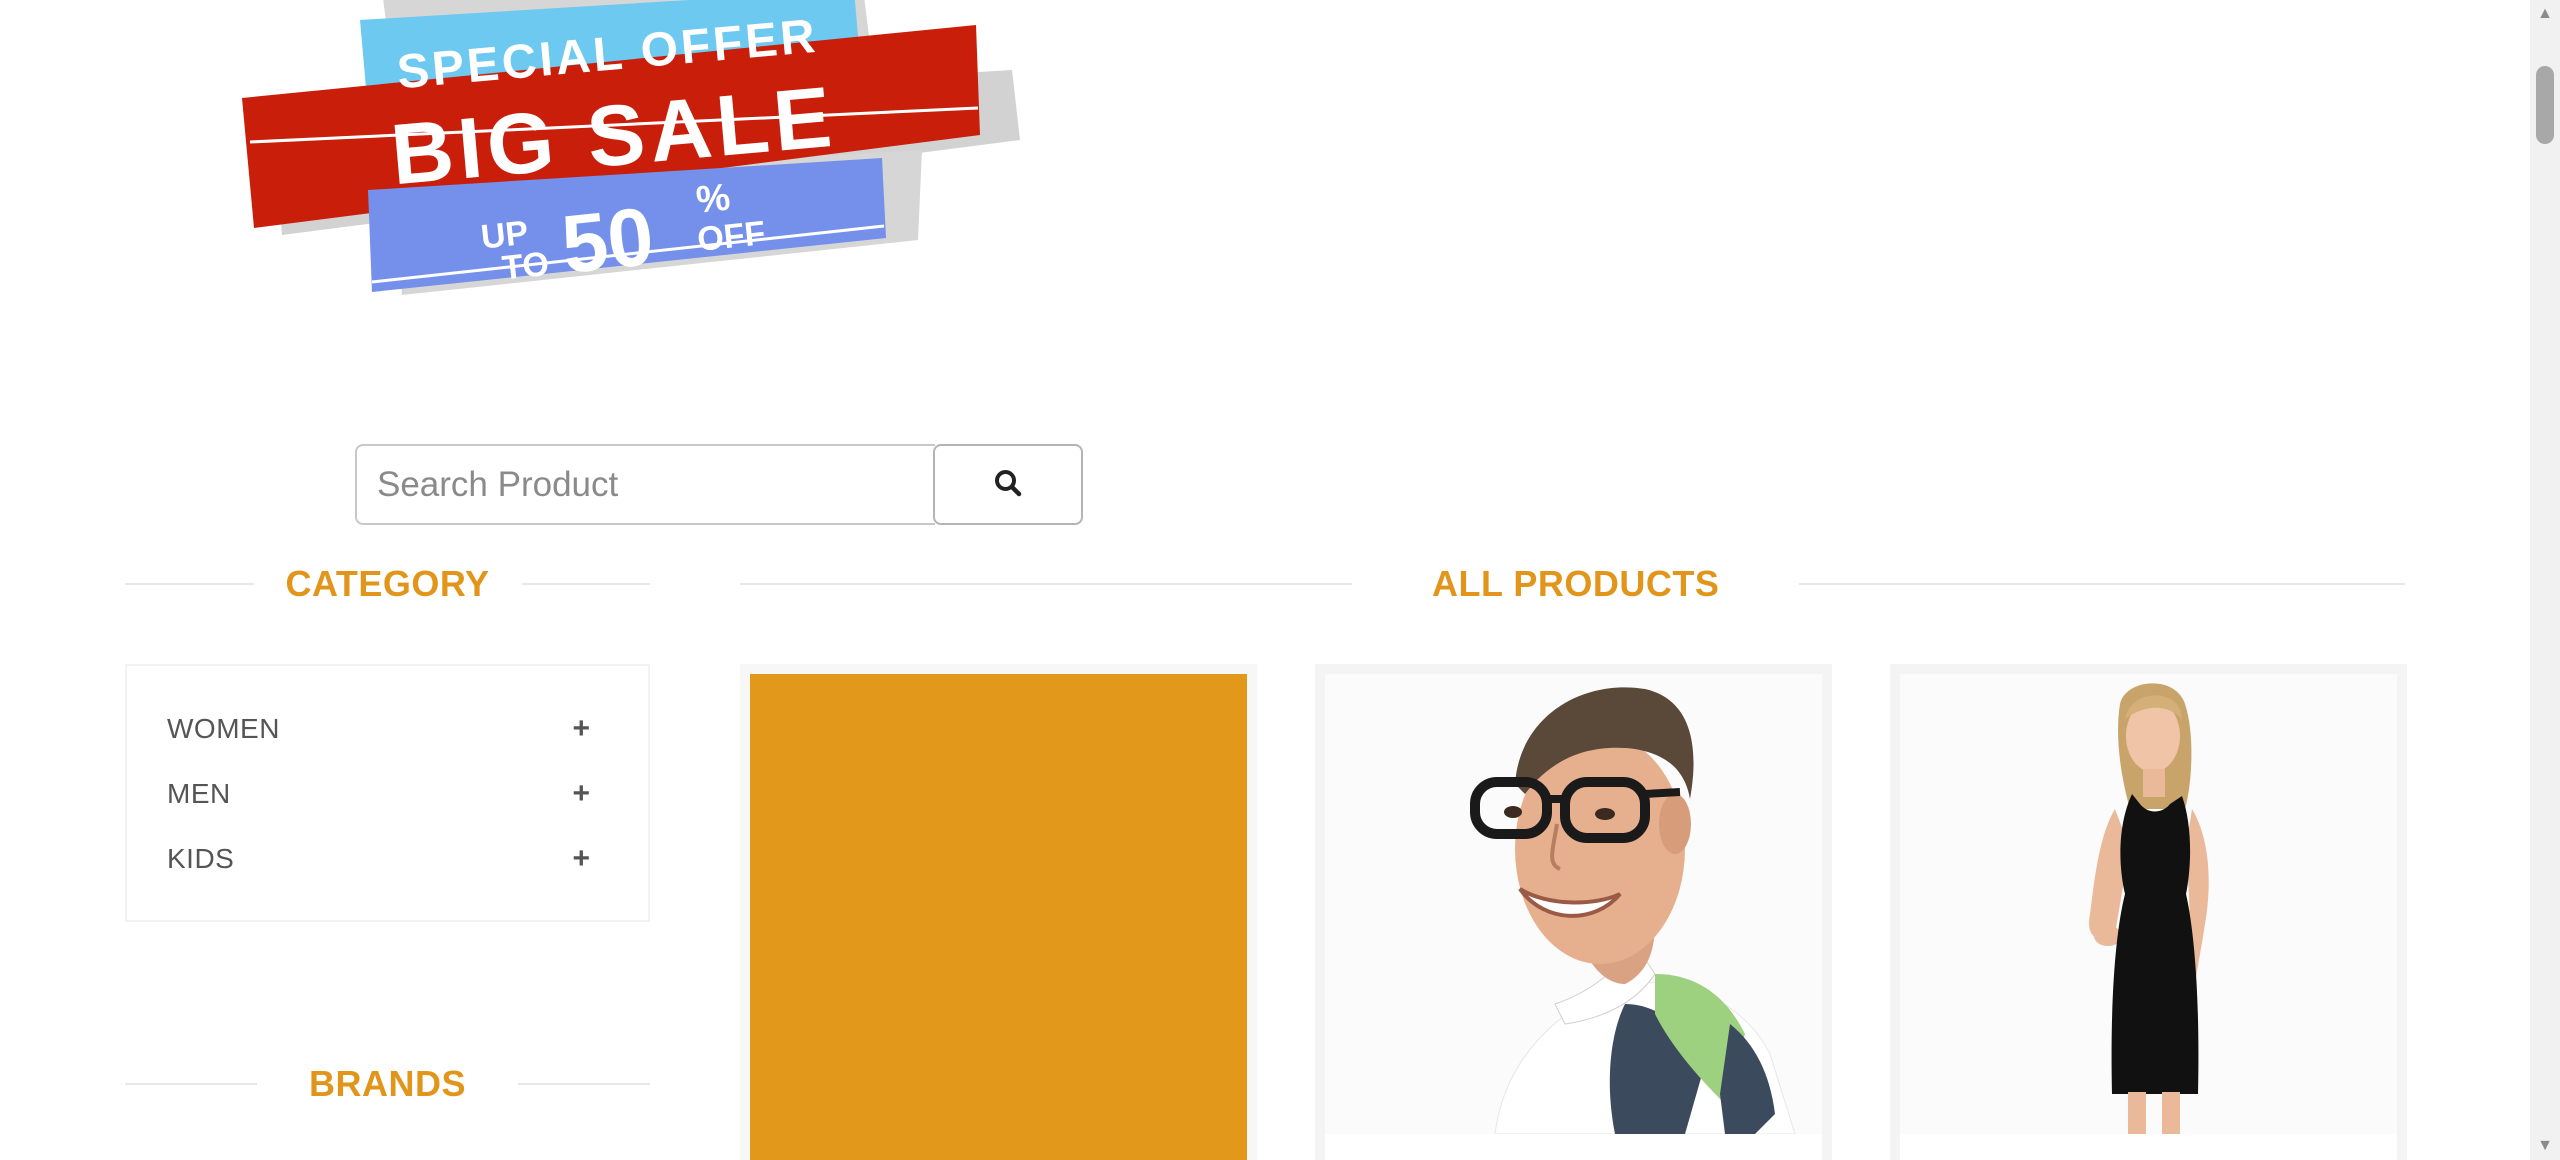 Image resolution: width=2560 pixels, height=1160 pixels. Describe the element at coordinates (2545, 105) in the screenshot. I see `scroll-thumb` at that location.